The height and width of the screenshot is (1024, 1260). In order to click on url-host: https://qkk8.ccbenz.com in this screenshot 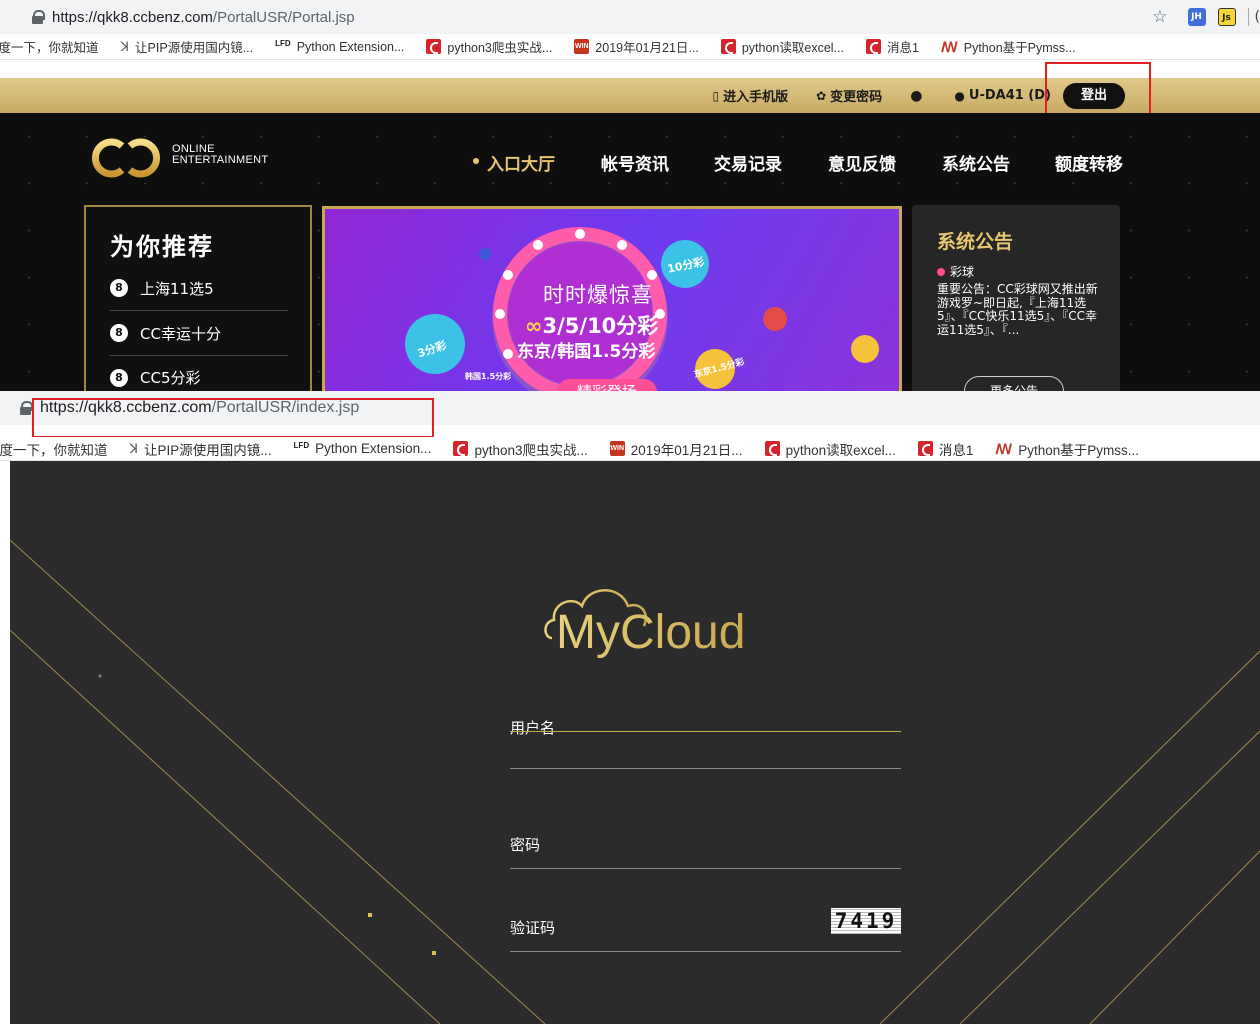, I will do `click(132, 17)`.